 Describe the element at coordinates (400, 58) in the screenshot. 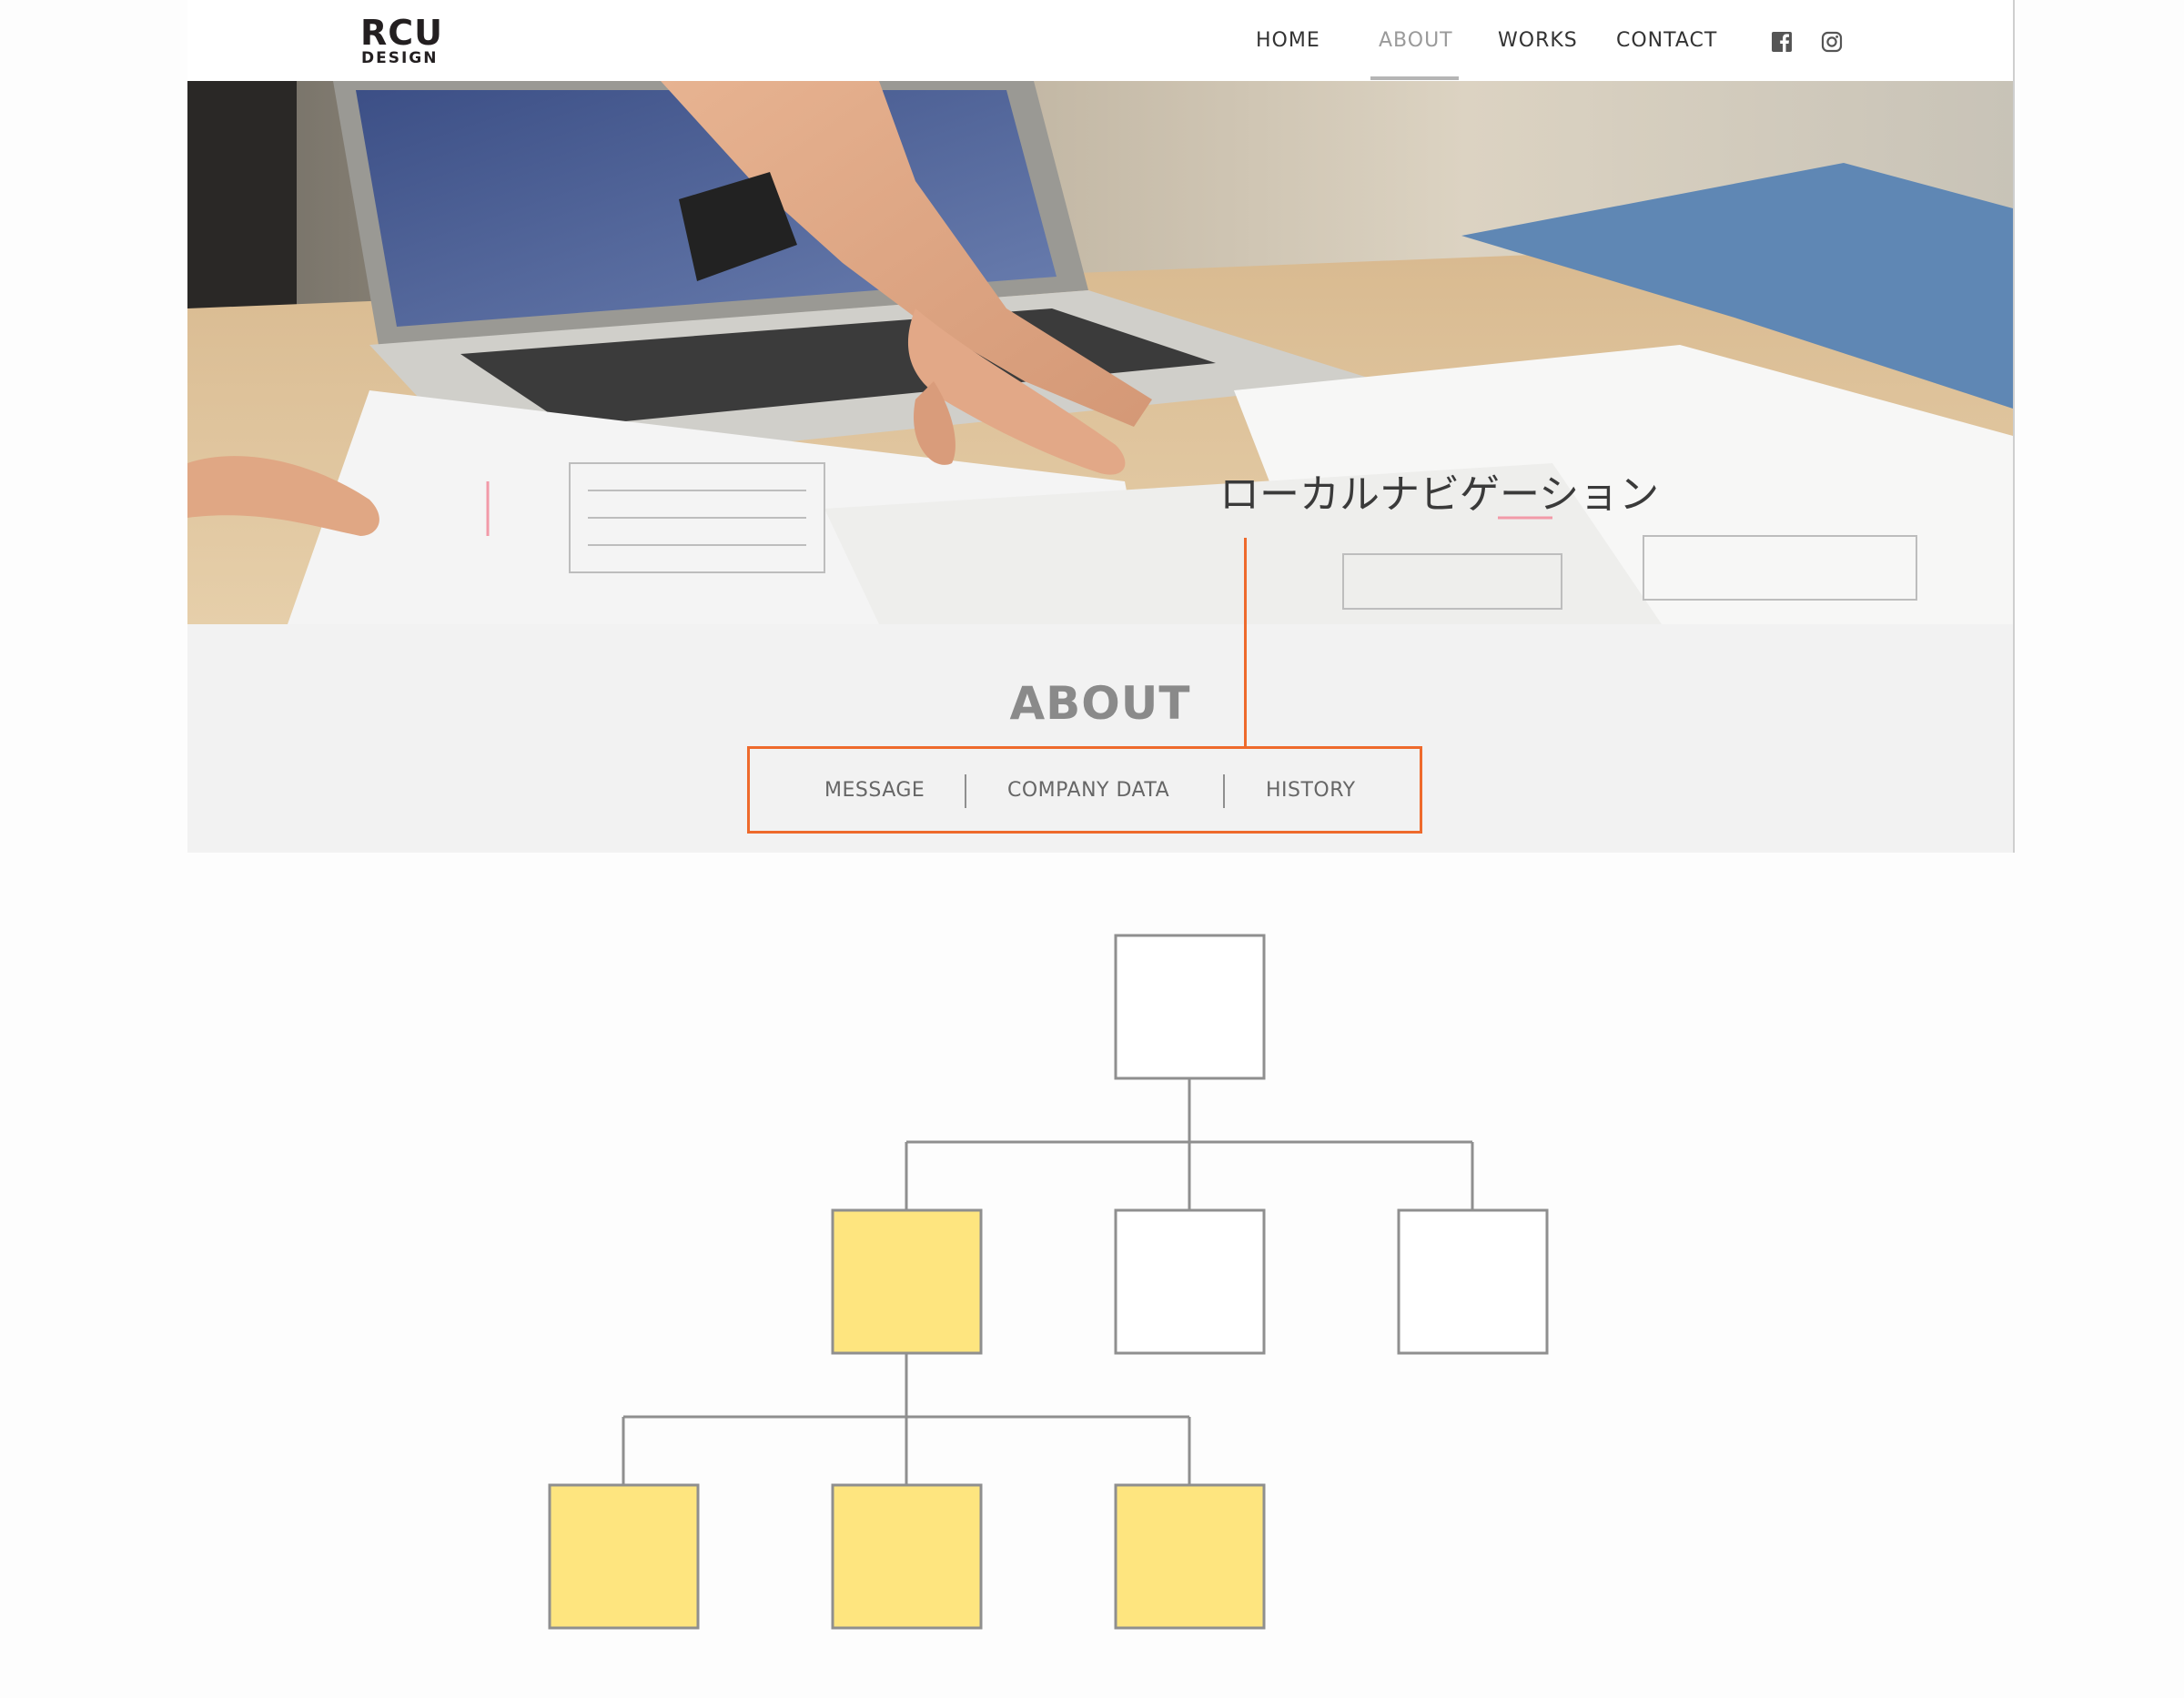

I see `logo-sub-text: DESIGN` at that location.